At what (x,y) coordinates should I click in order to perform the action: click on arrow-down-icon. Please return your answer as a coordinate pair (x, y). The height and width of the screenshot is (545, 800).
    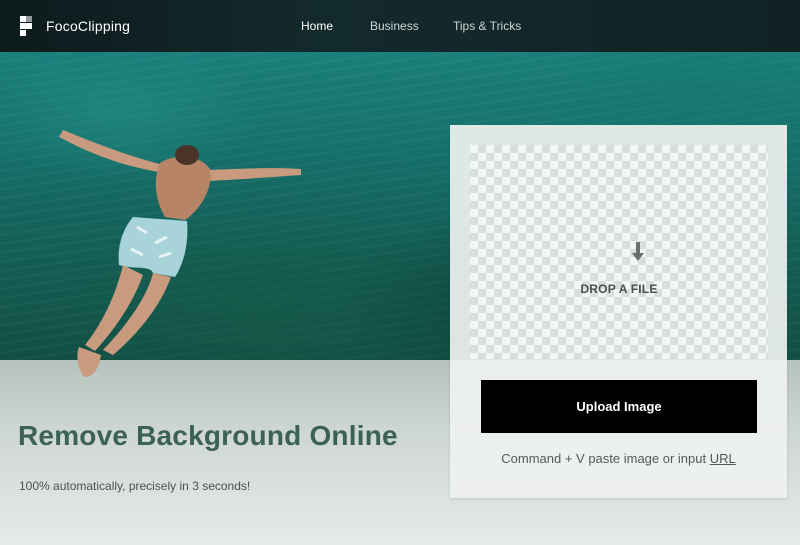
    Looking at the image, I should click on (638, 251).